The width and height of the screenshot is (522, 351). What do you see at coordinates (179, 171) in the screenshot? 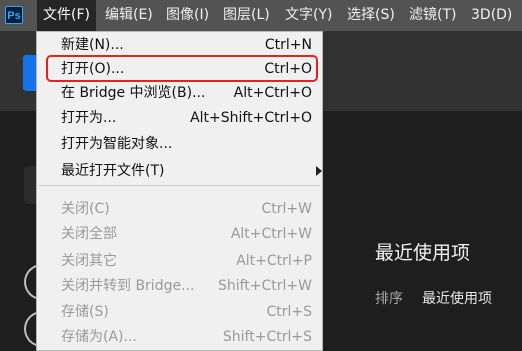
I see `menu-item-open-recent: 最近打开文件(T)` at bounding box center [179, 171].